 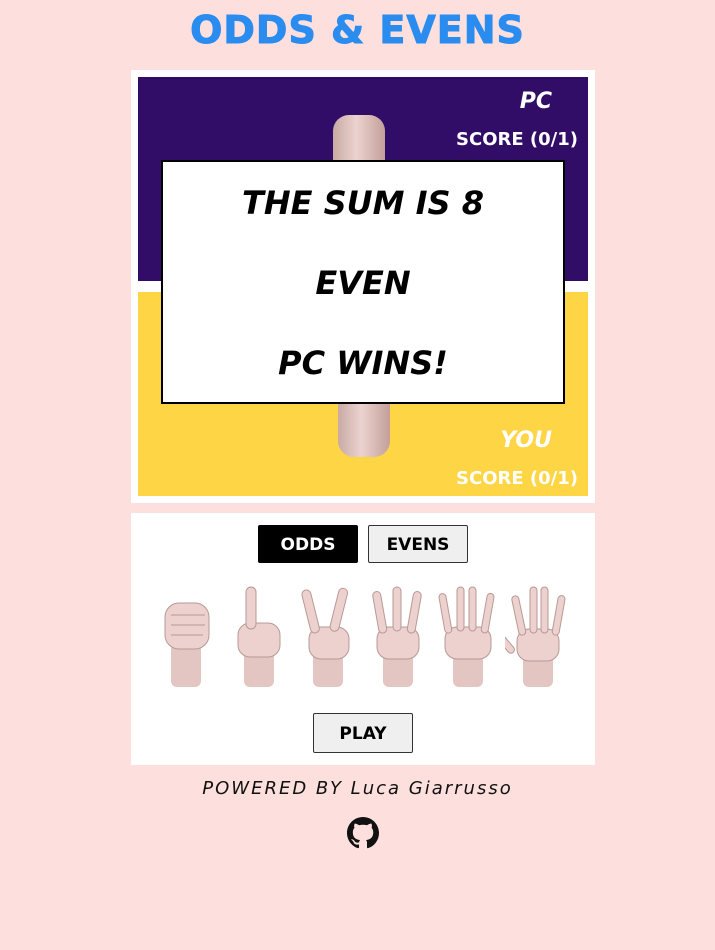 I want to click on game-title: ODDS & EVENS, so click(x=357, y=30).